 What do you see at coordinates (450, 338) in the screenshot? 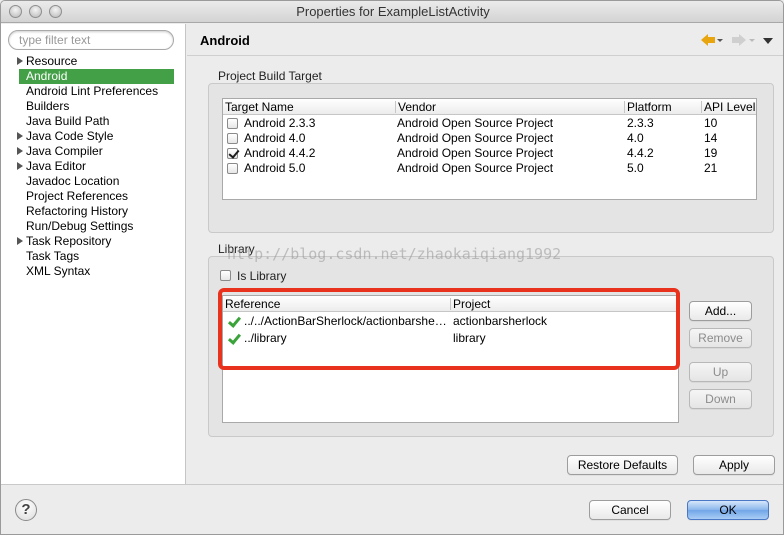
I see `table-row: ../library library` at bounding box center [450, 338].